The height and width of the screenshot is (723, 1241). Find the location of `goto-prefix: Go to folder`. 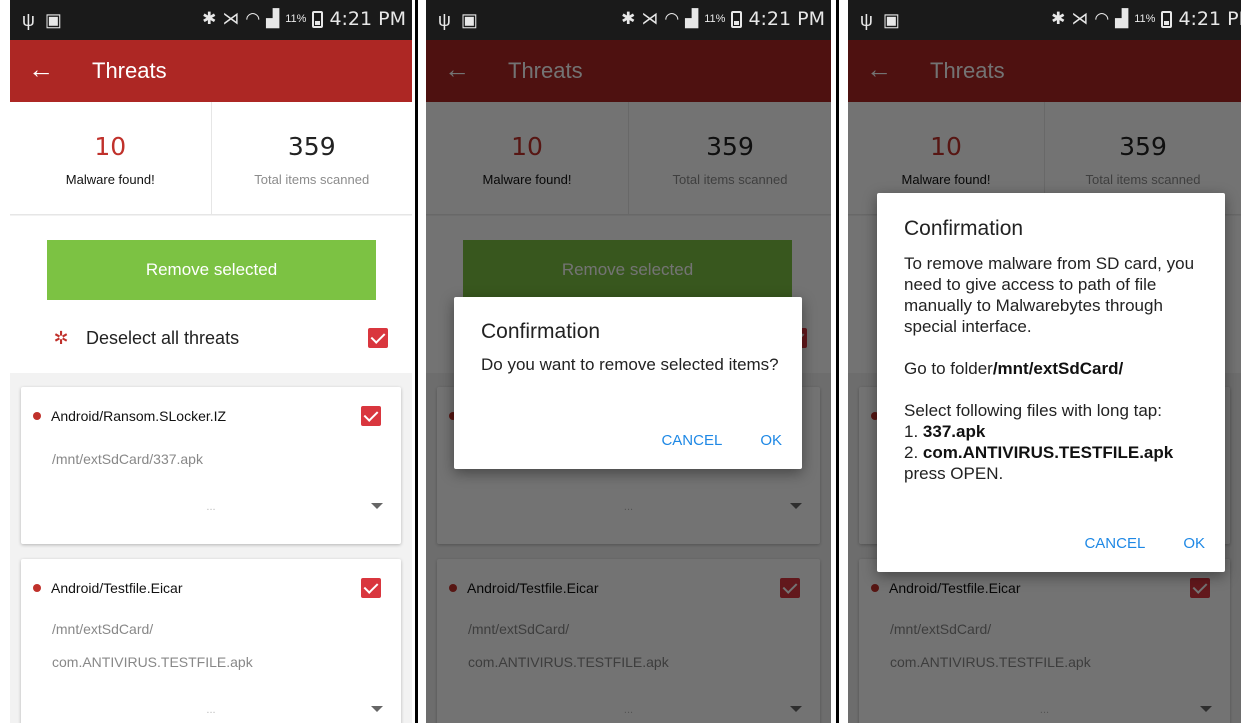

goto-prefix: Go to folder is located at coordinates (948, 368).